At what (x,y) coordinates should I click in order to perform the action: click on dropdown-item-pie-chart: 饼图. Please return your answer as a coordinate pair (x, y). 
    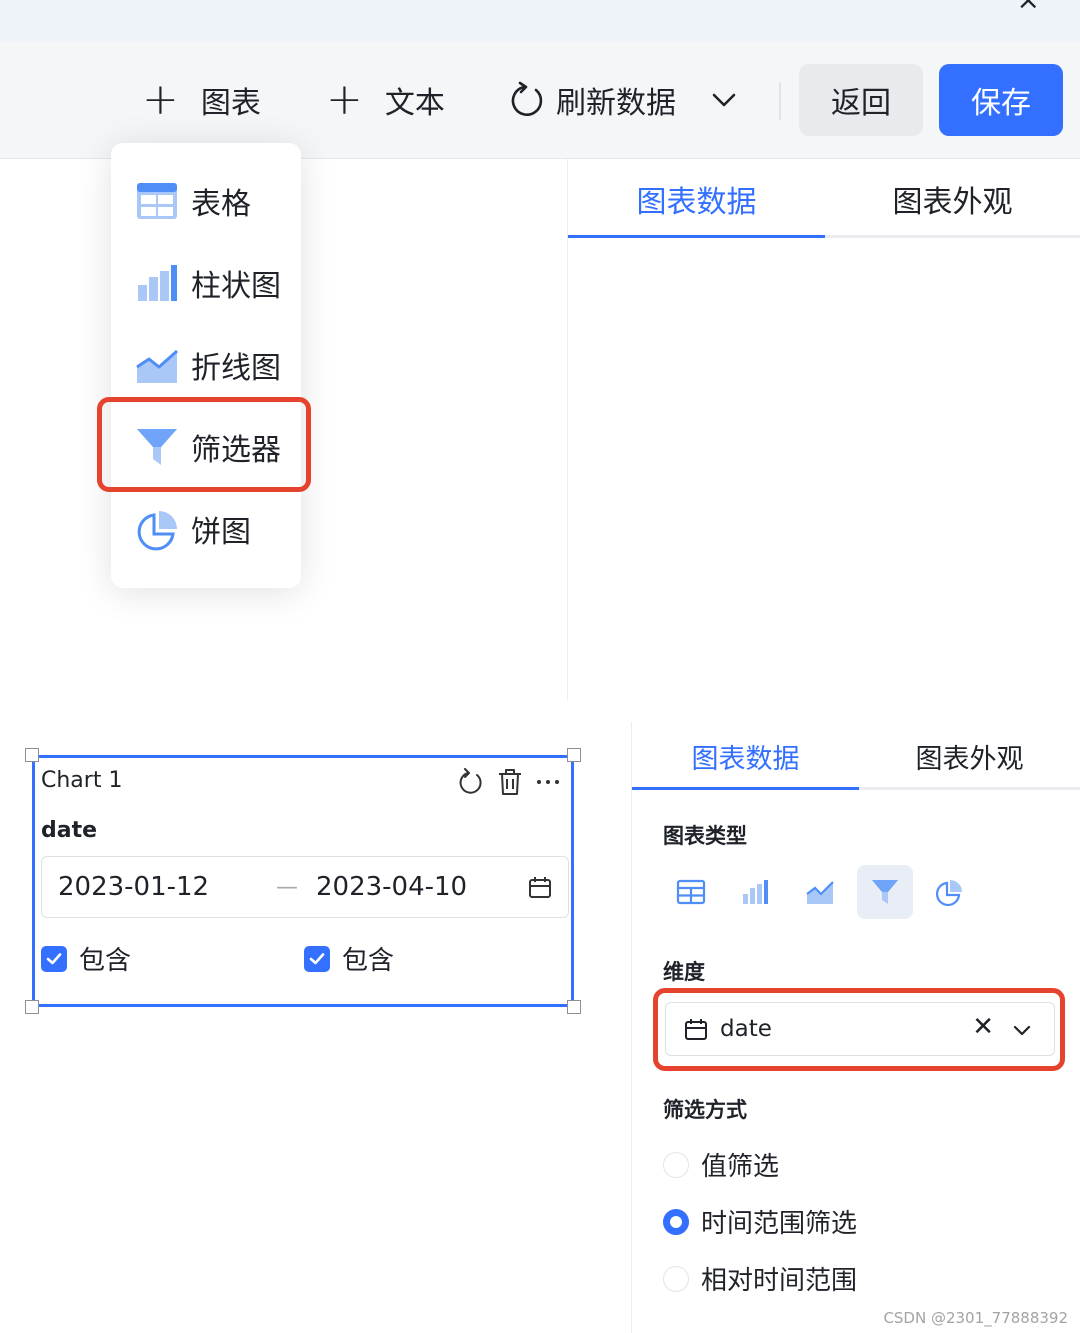
    Looking at the image, I should click on (193, 529).